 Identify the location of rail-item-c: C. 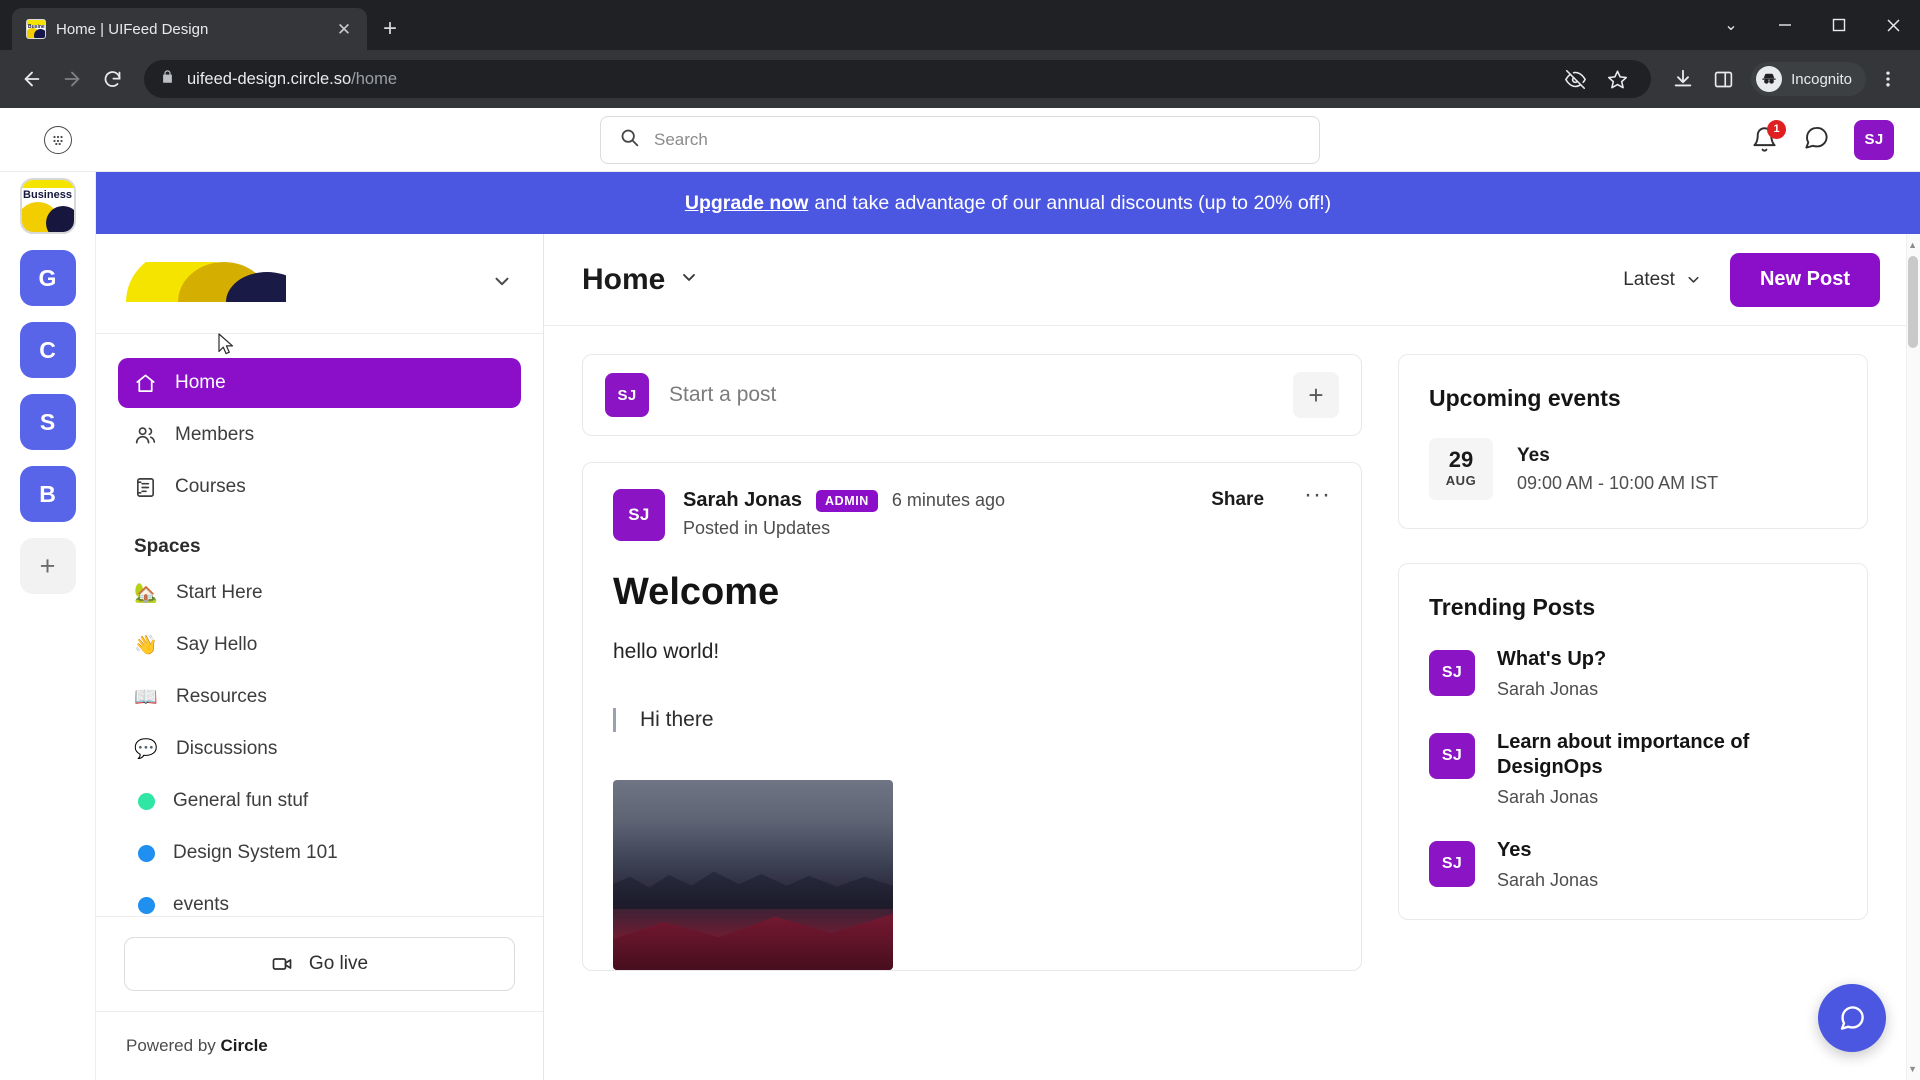
(47, 350).